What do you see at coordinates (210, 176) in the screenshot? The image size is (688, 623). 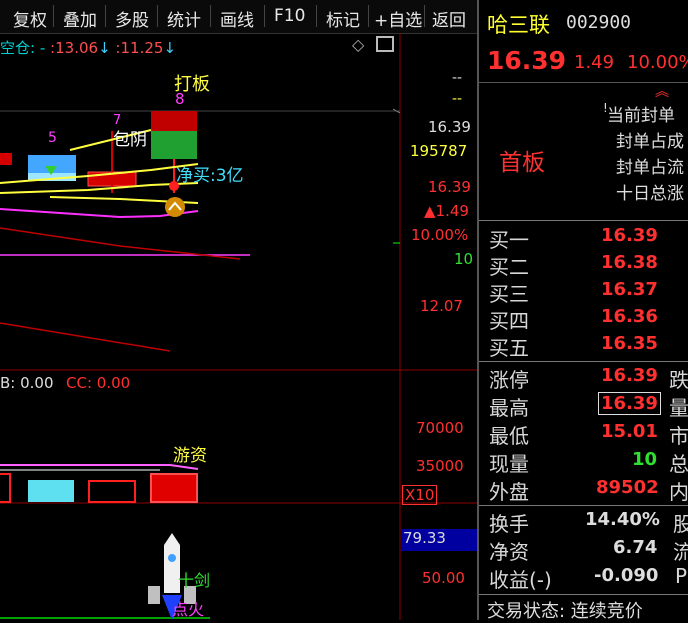 I see `label-net-buy: 净买:3亿` at bounding box center [210, 176].